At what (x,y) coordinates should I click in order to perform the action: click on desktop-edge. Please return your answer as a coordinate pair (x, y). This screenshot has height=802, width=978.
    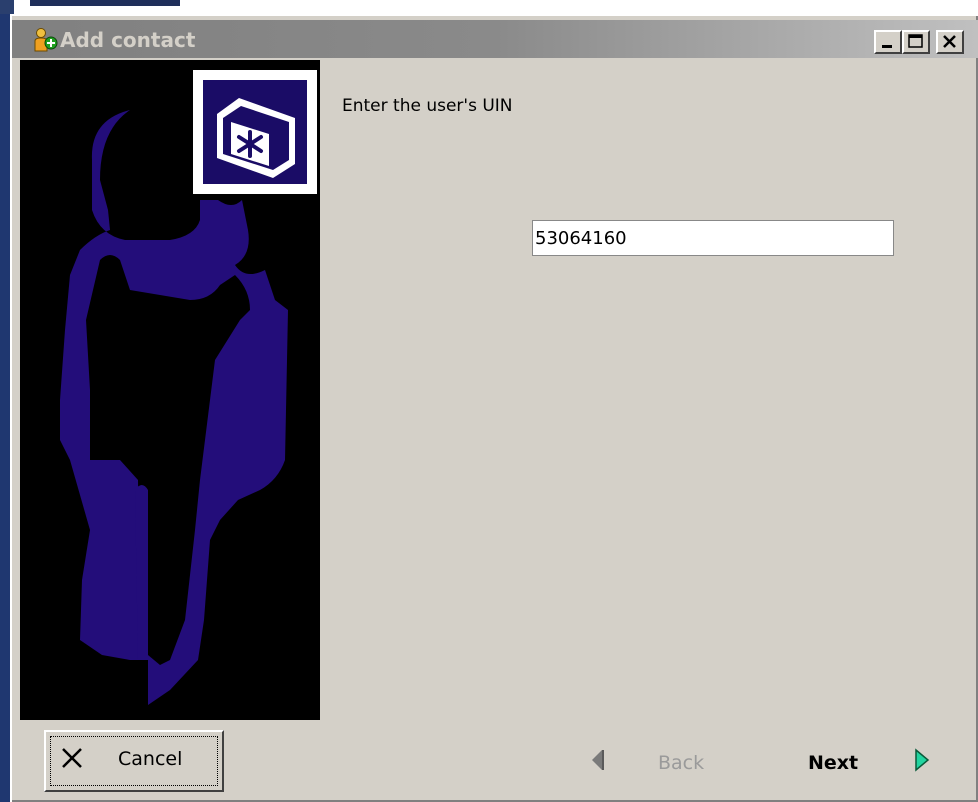
    Looking at the image, I should click on (7, 7).